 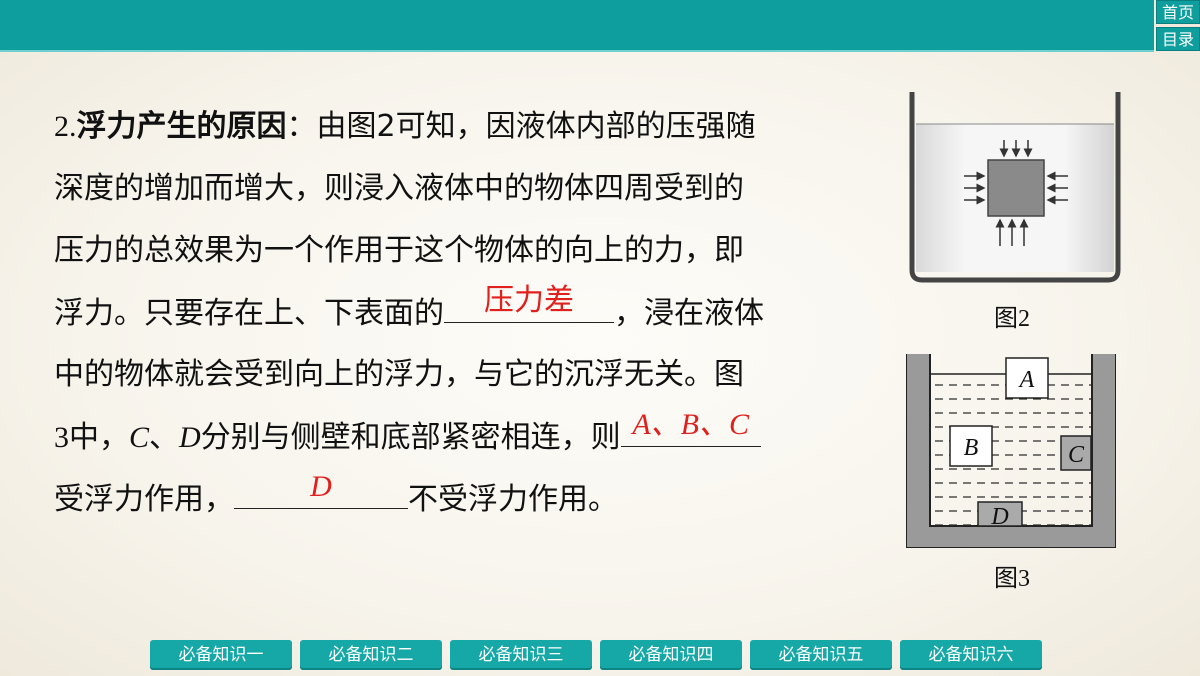 What do you see at coordinates (1076, 455) in the screenshot?
I see `block-c-label: C` at bounding box center [1076, 455].